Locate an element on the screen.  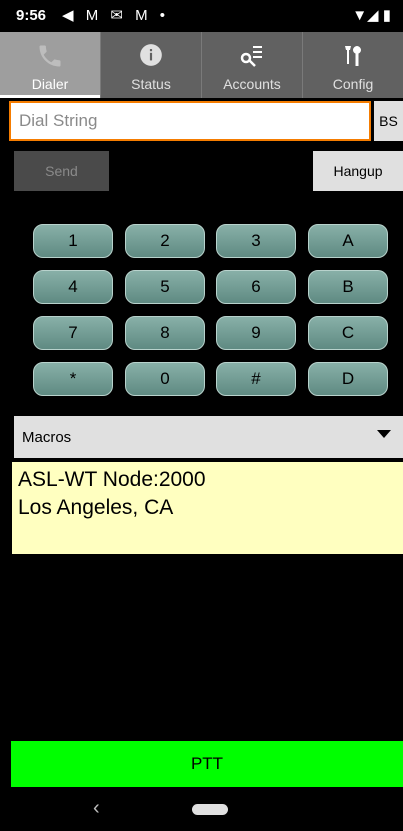
keypad-key-1: 1 is located at coordinates (73, 241).